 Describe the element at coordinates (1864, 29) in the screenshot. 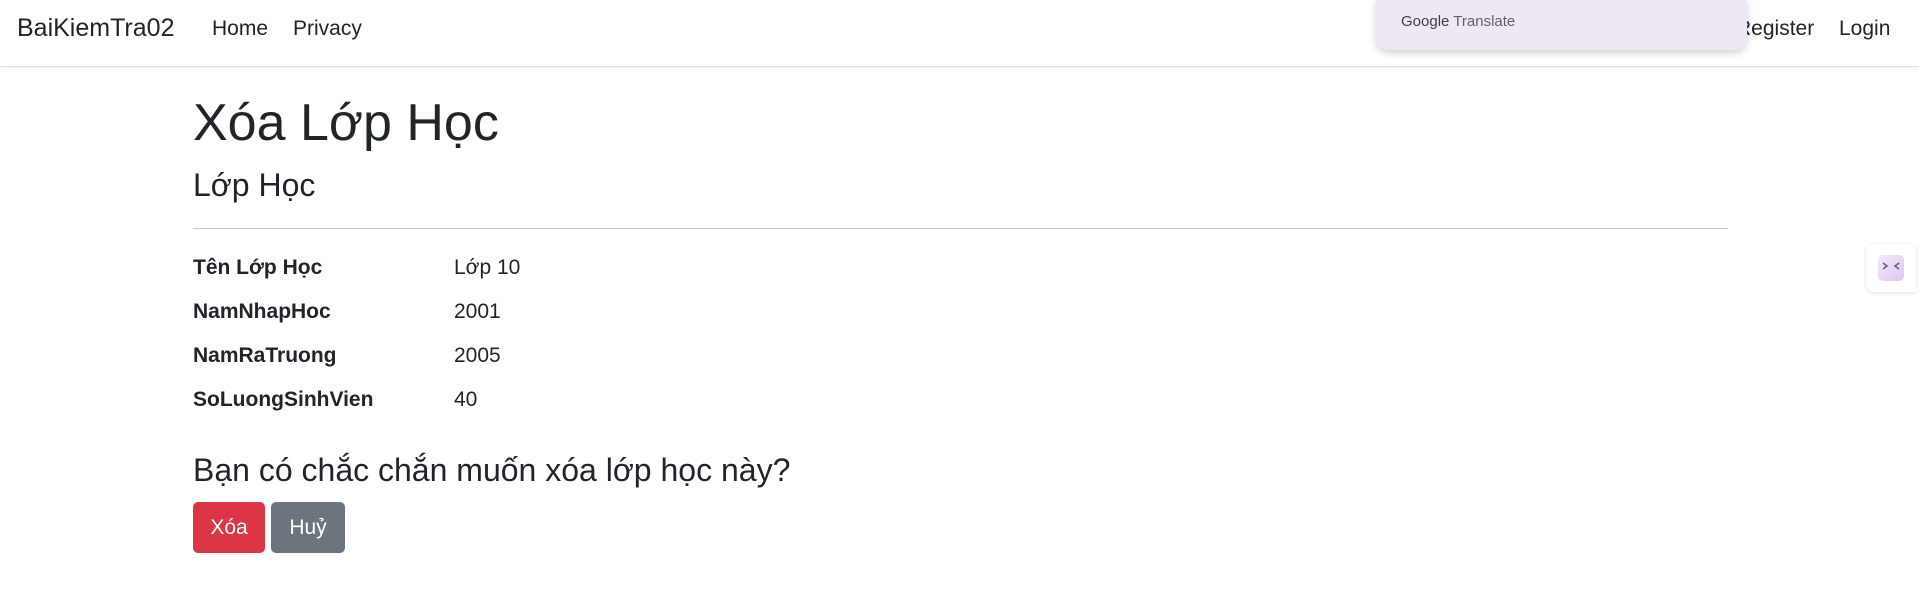

I see `nav-login-link: Login` at that location.